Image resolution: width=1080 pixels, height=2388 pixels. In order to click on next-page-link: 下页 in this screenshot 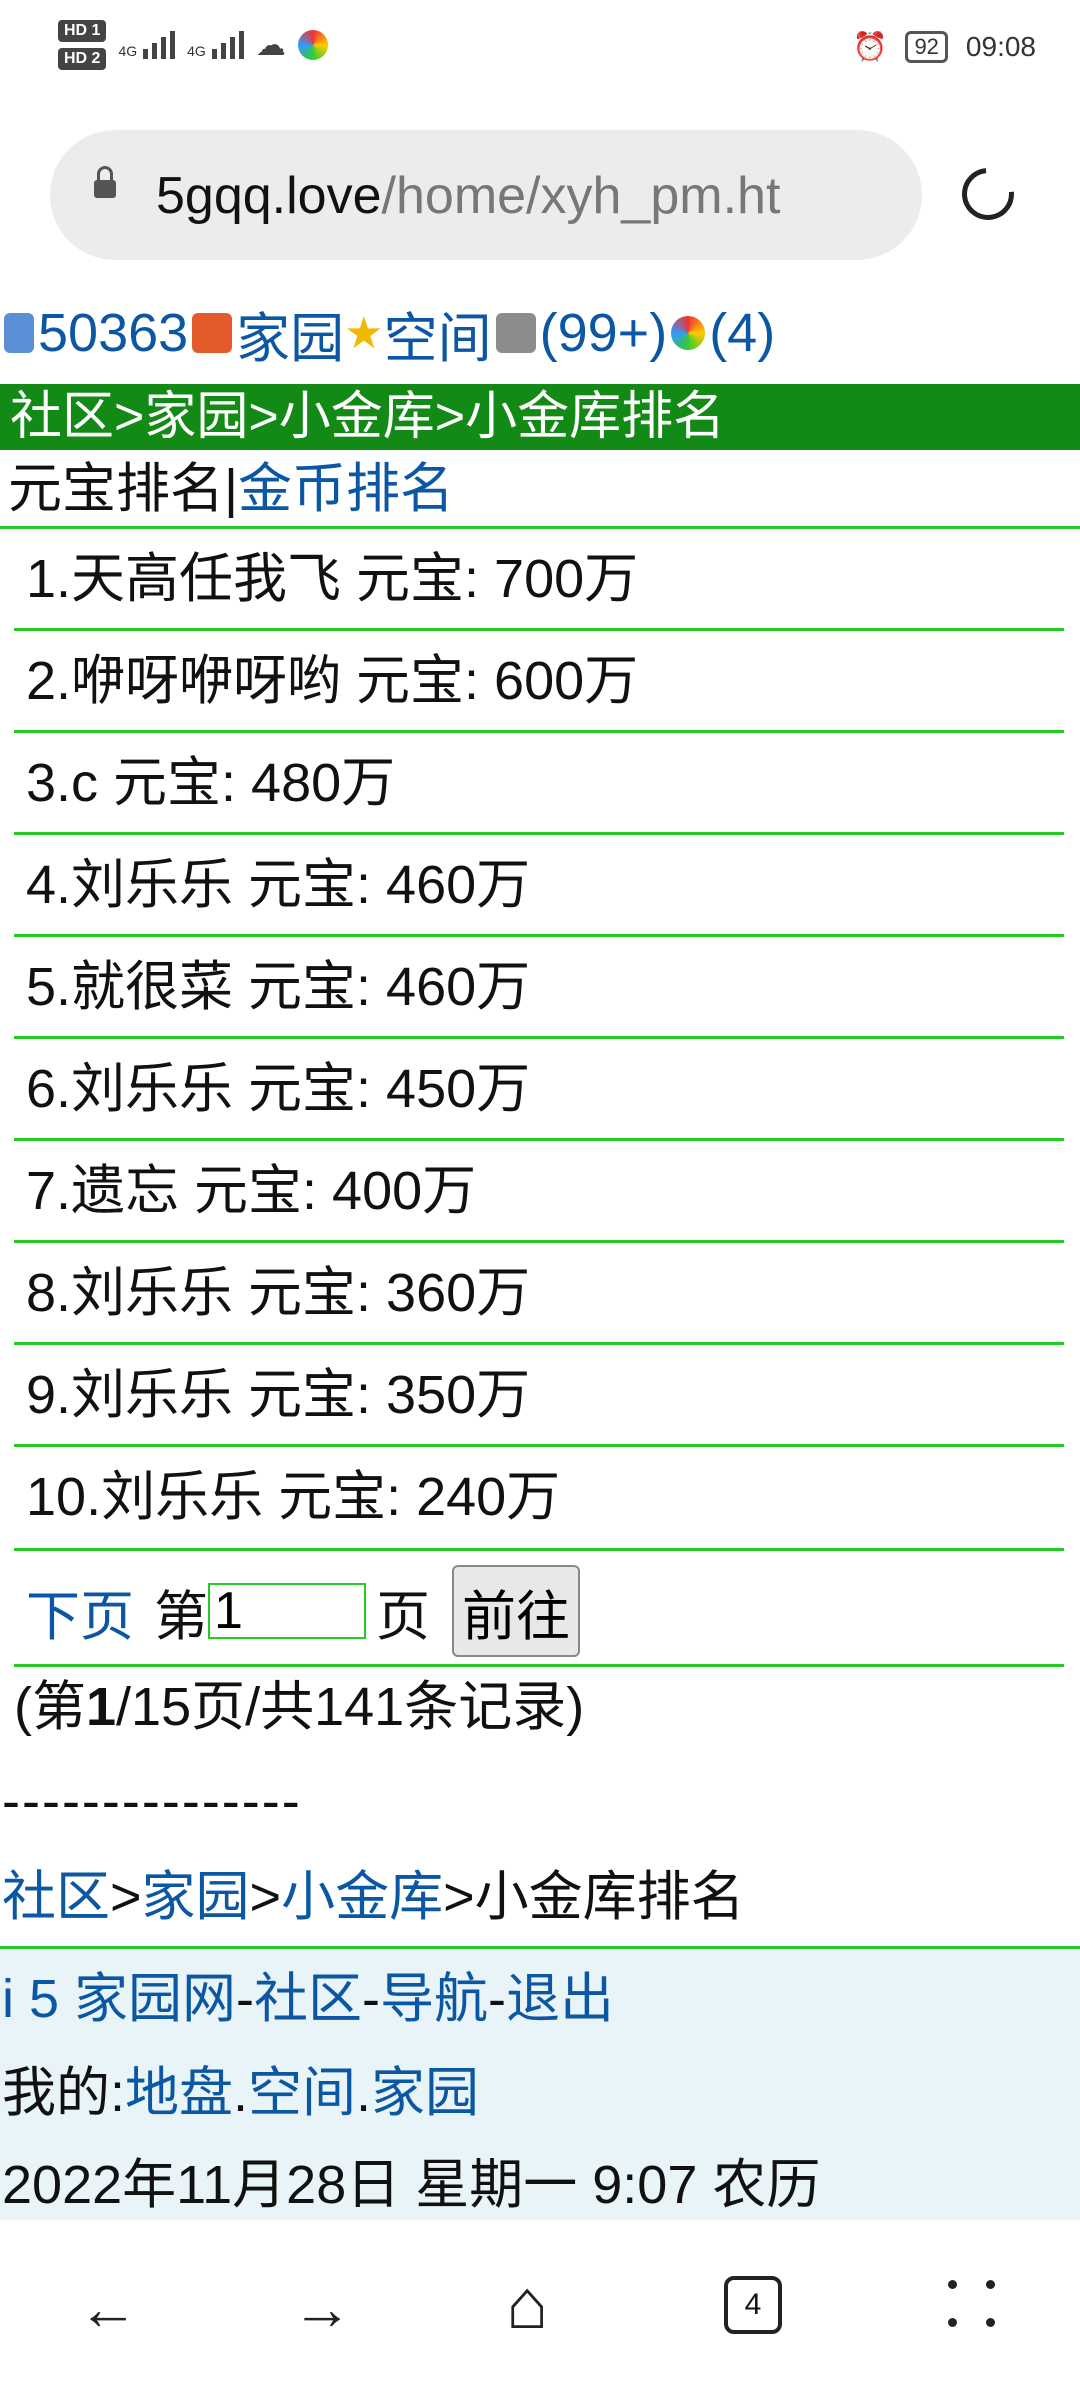, I will do `click(80, 1611)`.